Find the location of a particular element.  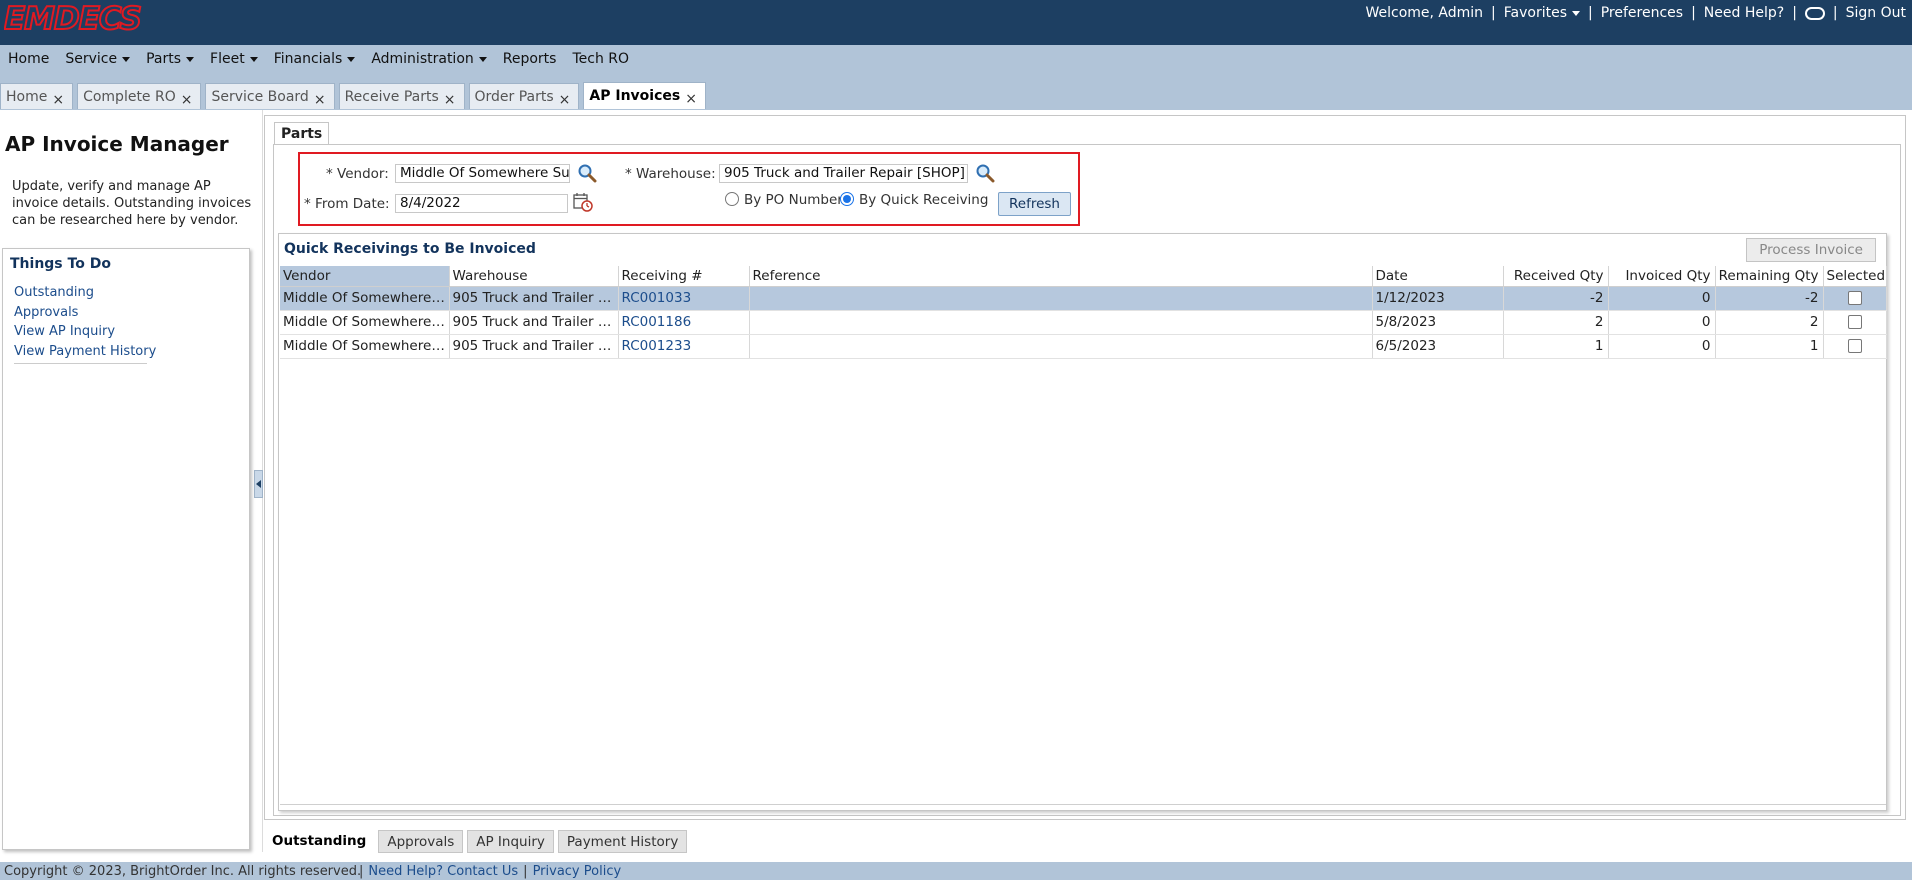

column-header-invoiced-qty: Invoiced Qty is located at coordinates (1662, 276).